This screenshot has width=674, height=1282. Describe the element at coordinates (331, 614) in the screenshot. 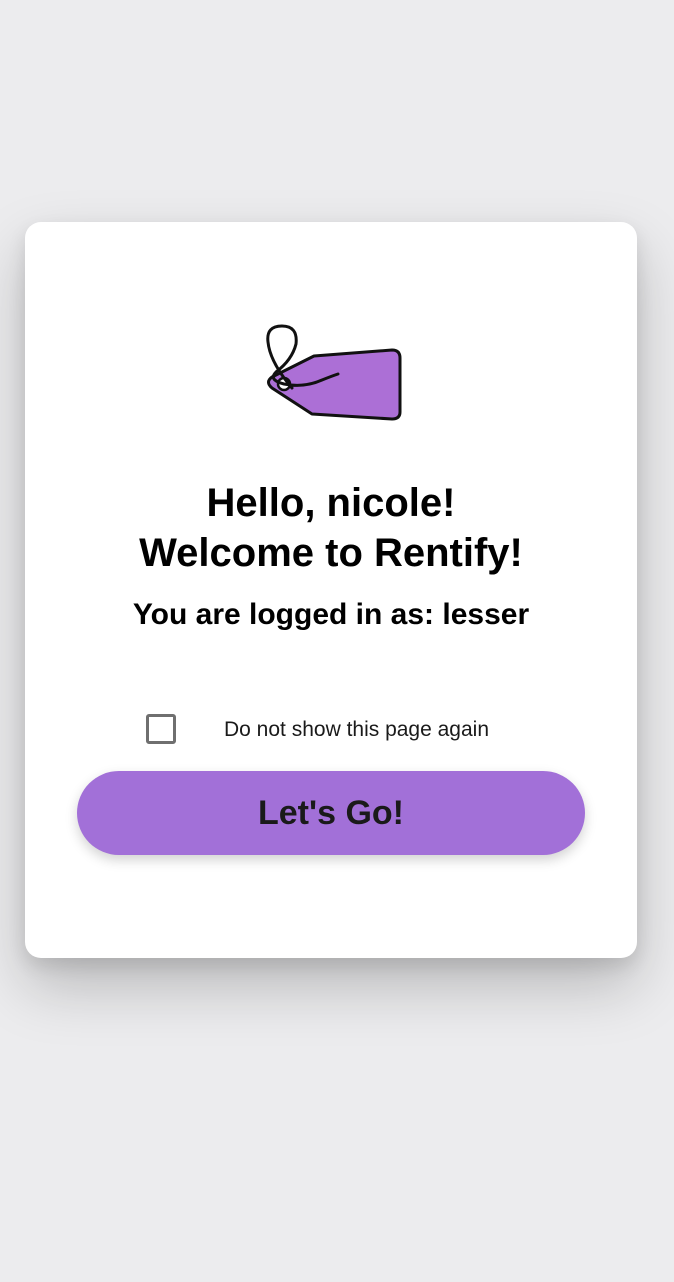

I see `logged-in-as-text: You are logged in as: lesser` at that location.